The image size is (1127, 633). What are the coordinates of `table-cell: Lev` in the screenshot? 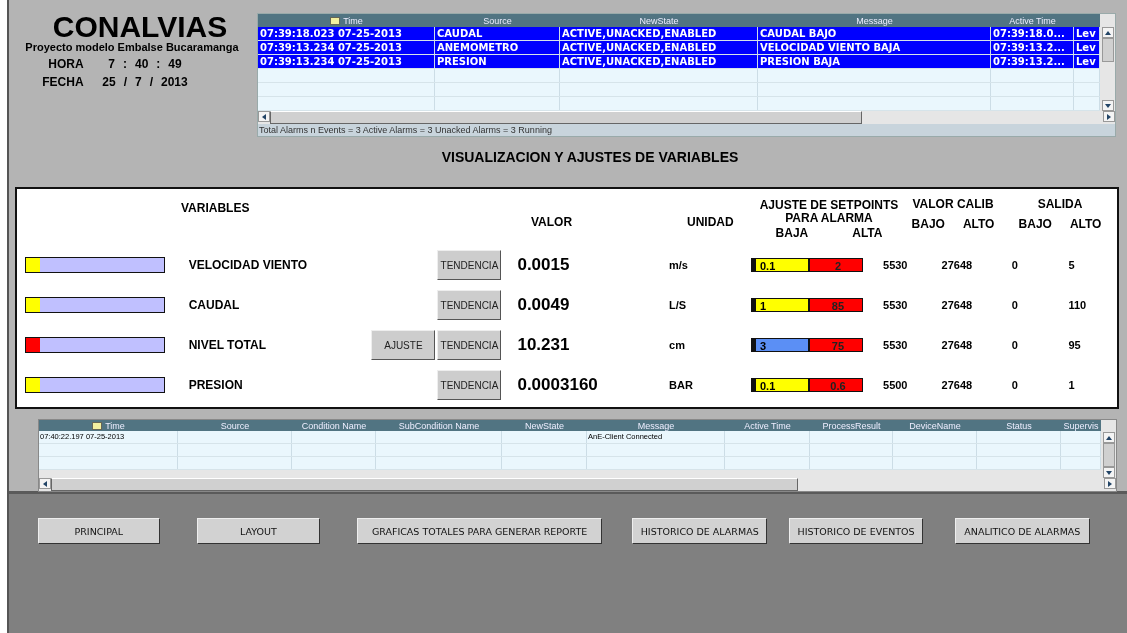 It's located at (1086, 47).